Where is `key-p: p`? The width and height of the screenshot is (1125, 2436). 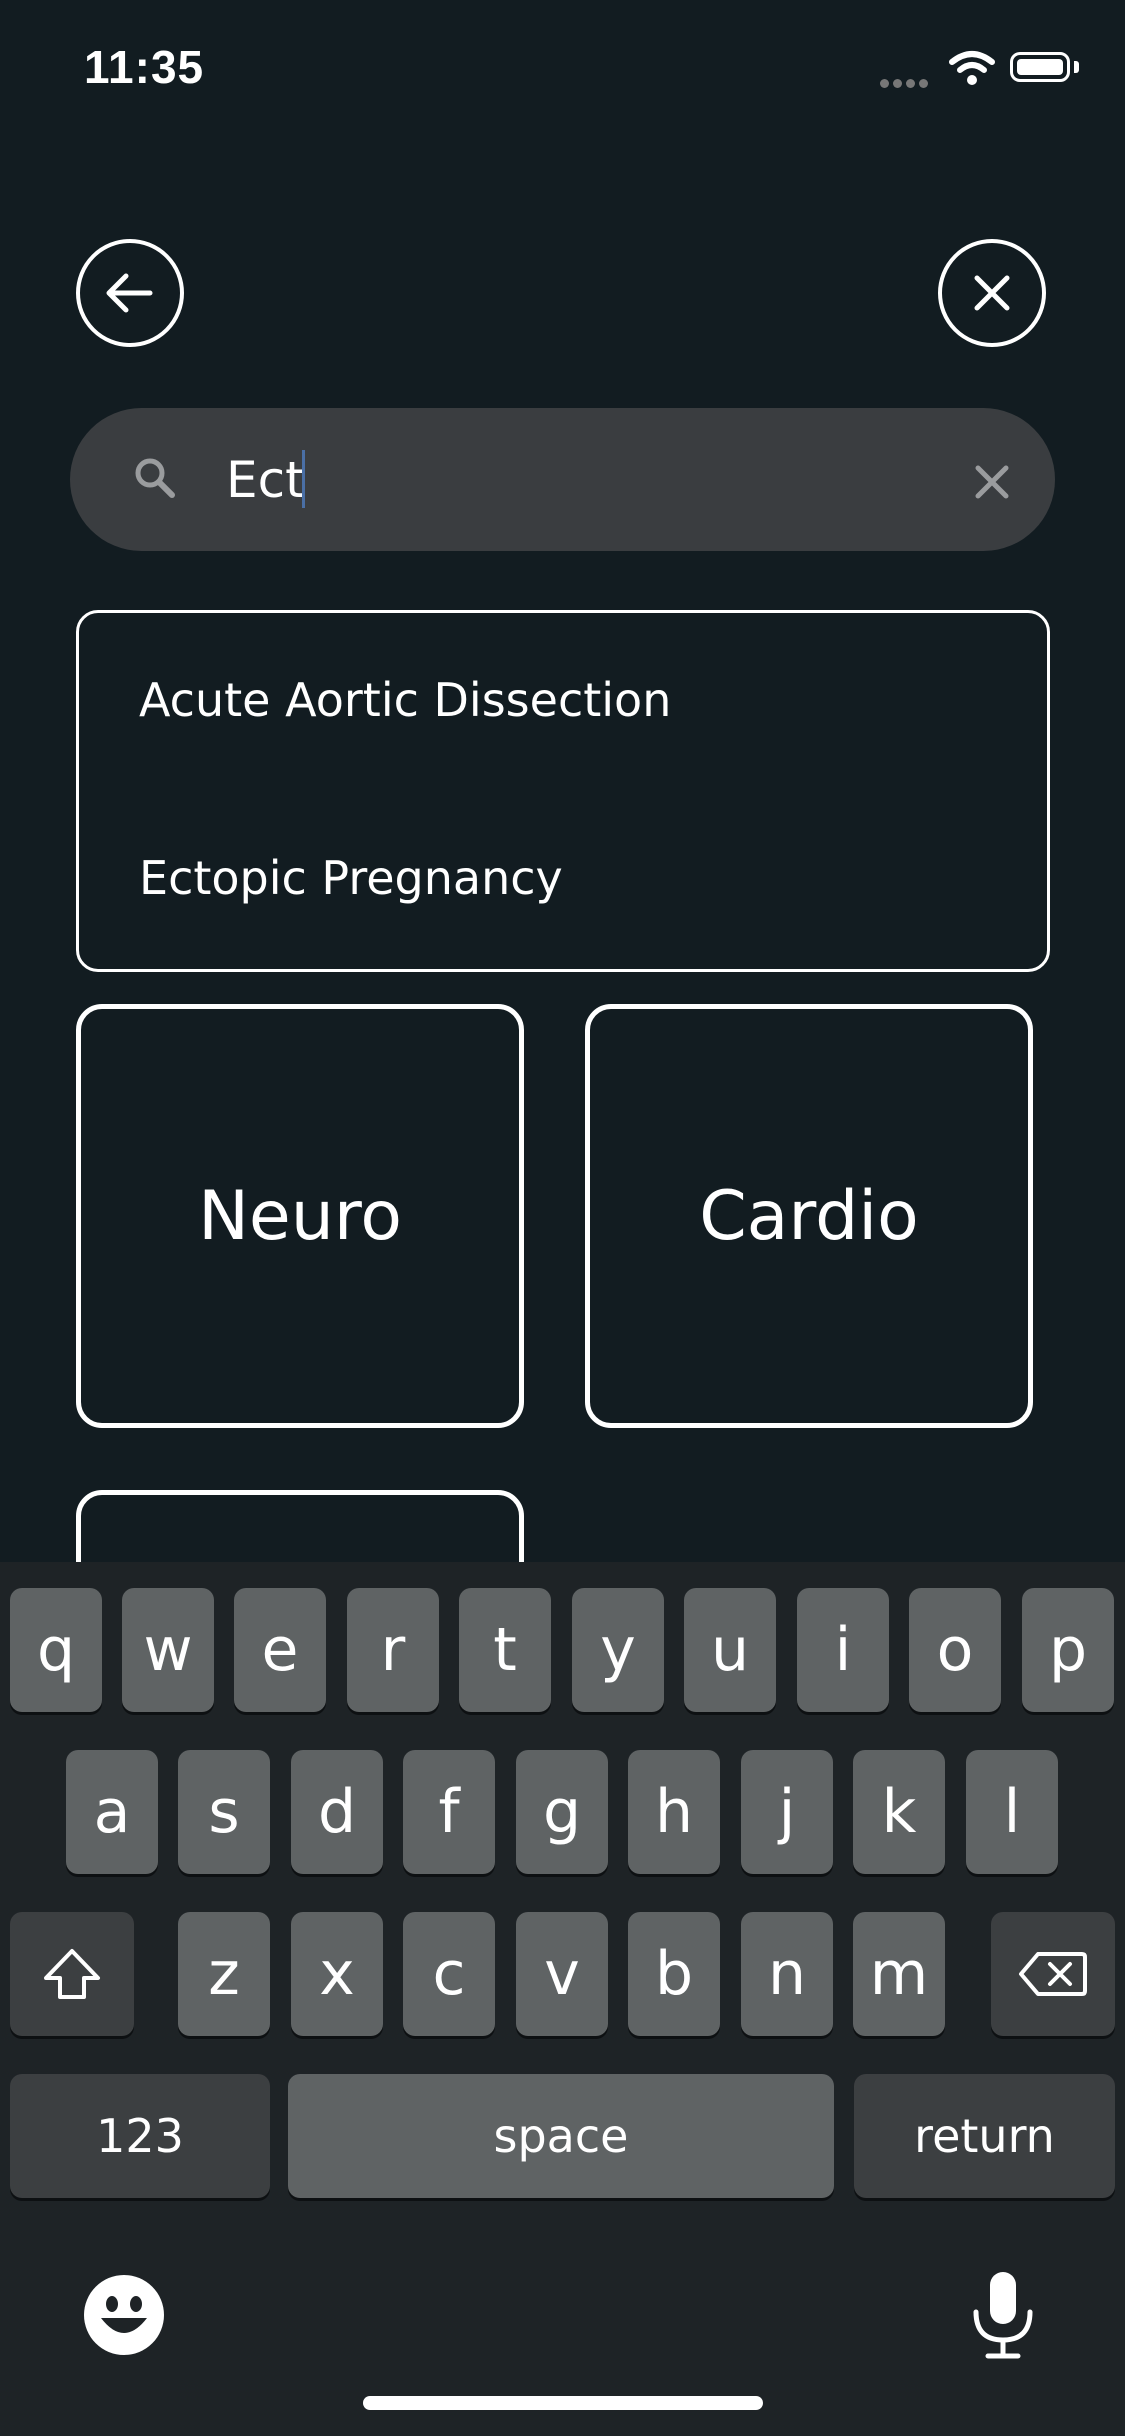
key-p: p is located at coordinates (1068, 1650).